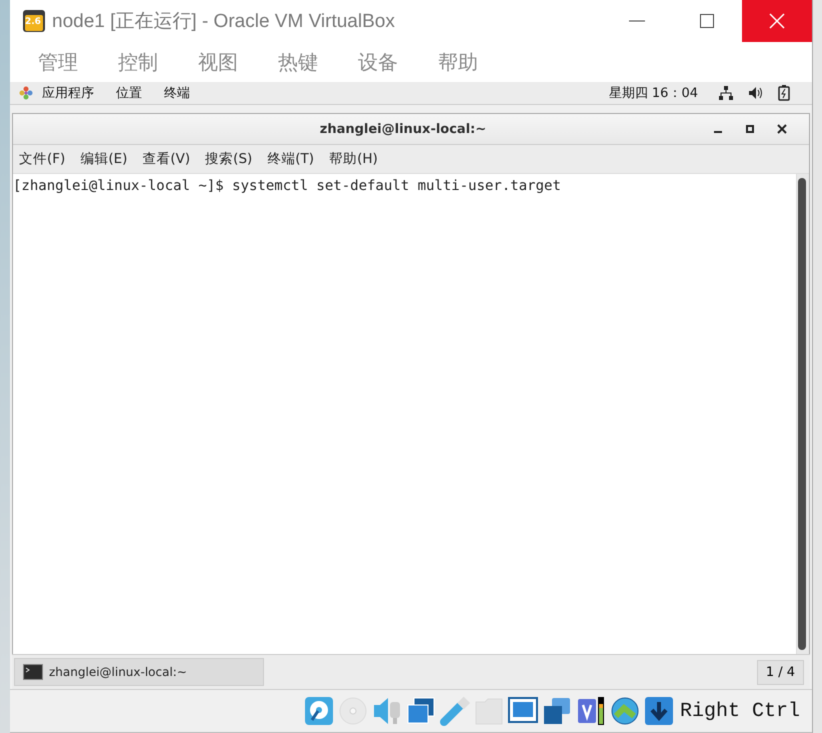  What do you see at coordinates (228, 159) in the screenshot?
I see `menu-item: 搜索(S)` at bounding box center [228, 159].